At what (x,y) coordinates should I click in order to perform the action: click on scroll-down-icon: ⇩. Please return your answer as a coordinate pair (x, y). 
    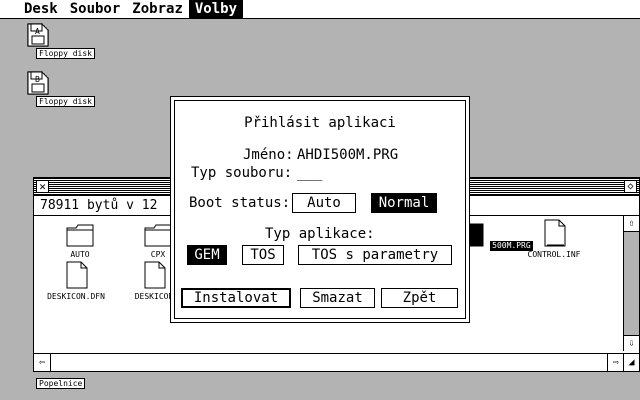
    Looking at the image, I should click on (631, 343).